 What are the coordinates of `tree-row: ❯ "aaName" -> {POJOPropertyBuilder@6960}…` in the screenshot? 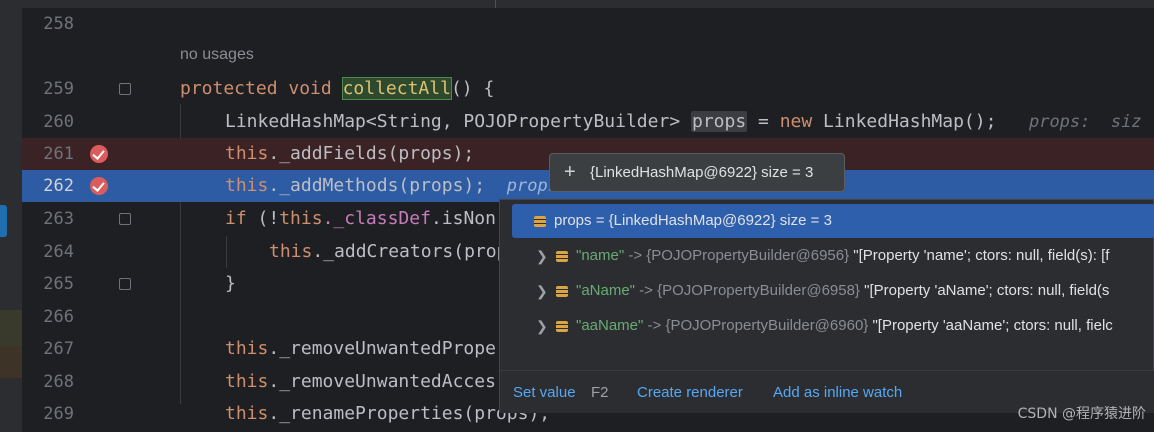 It's located at (827, 326).